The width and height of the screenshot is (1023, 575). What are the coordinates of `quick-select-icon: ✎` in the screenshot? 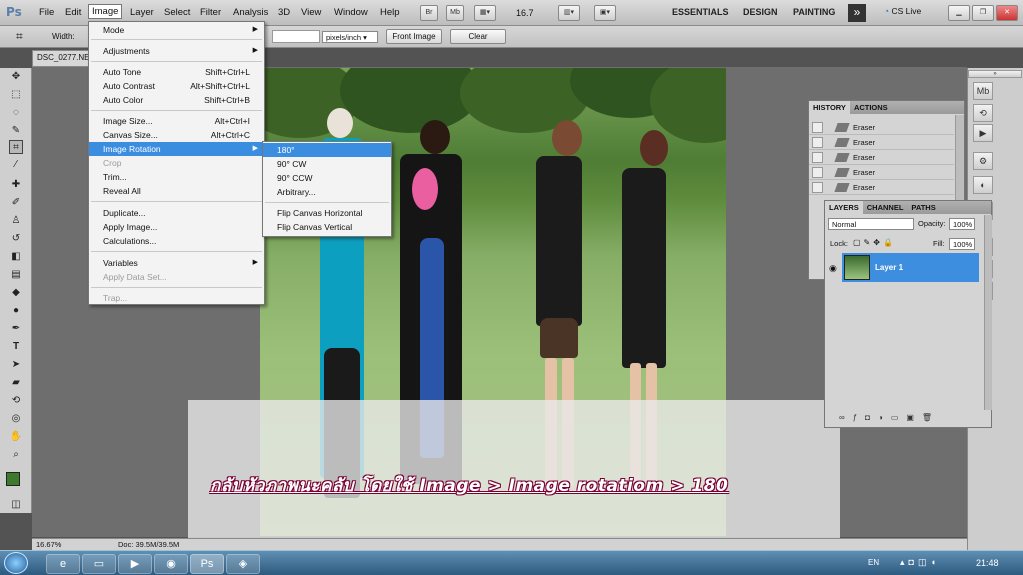 It's located at (16, 131).